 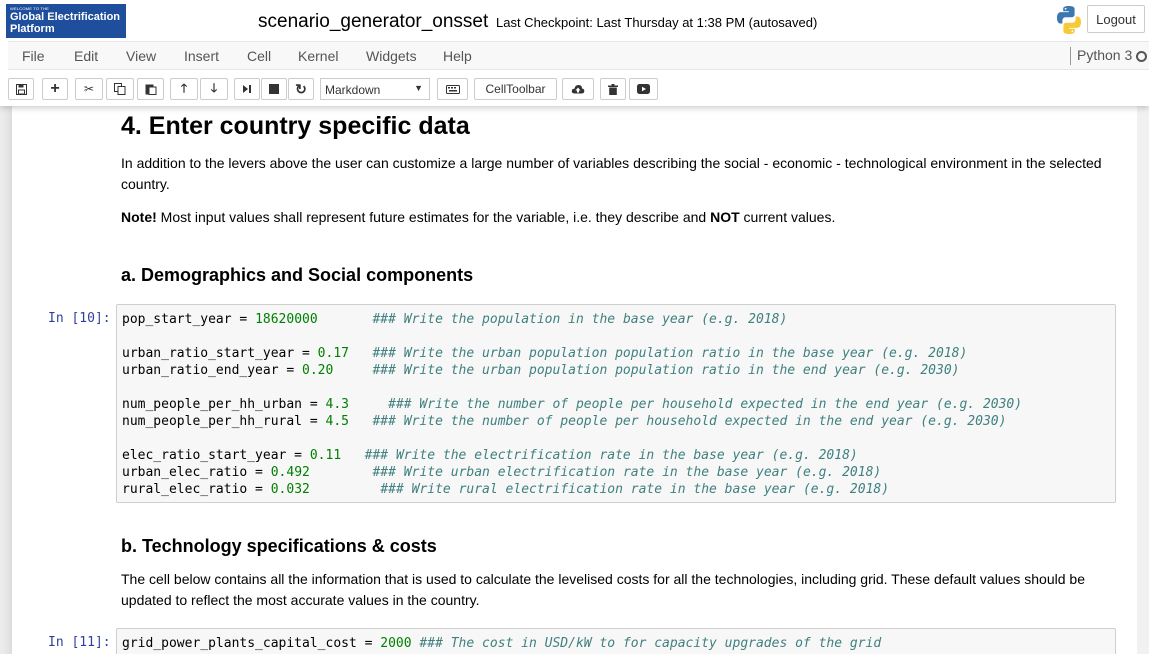 What do you see at coordinates (297, 275) in the screenshot?
I see `heading-demographics: a. Demographics and Social components` at bounding box center [297, 275].